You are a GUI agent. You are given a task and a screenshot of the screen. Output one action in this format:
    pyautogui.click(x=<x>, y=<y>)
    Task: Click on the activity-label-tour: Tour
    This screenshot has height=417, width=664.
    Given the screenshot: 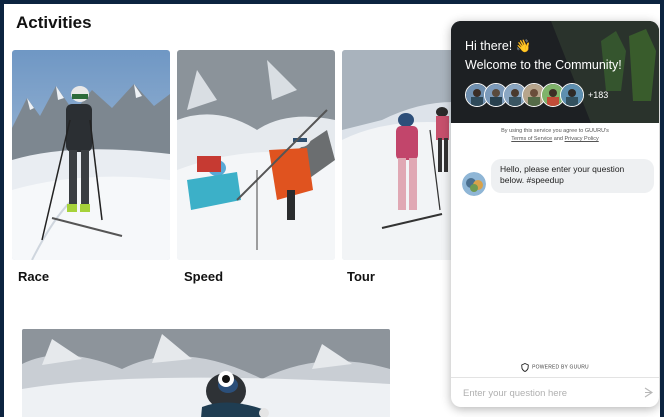 What is the action you would take?
    pyautogui.click(x=361, y=276)
    